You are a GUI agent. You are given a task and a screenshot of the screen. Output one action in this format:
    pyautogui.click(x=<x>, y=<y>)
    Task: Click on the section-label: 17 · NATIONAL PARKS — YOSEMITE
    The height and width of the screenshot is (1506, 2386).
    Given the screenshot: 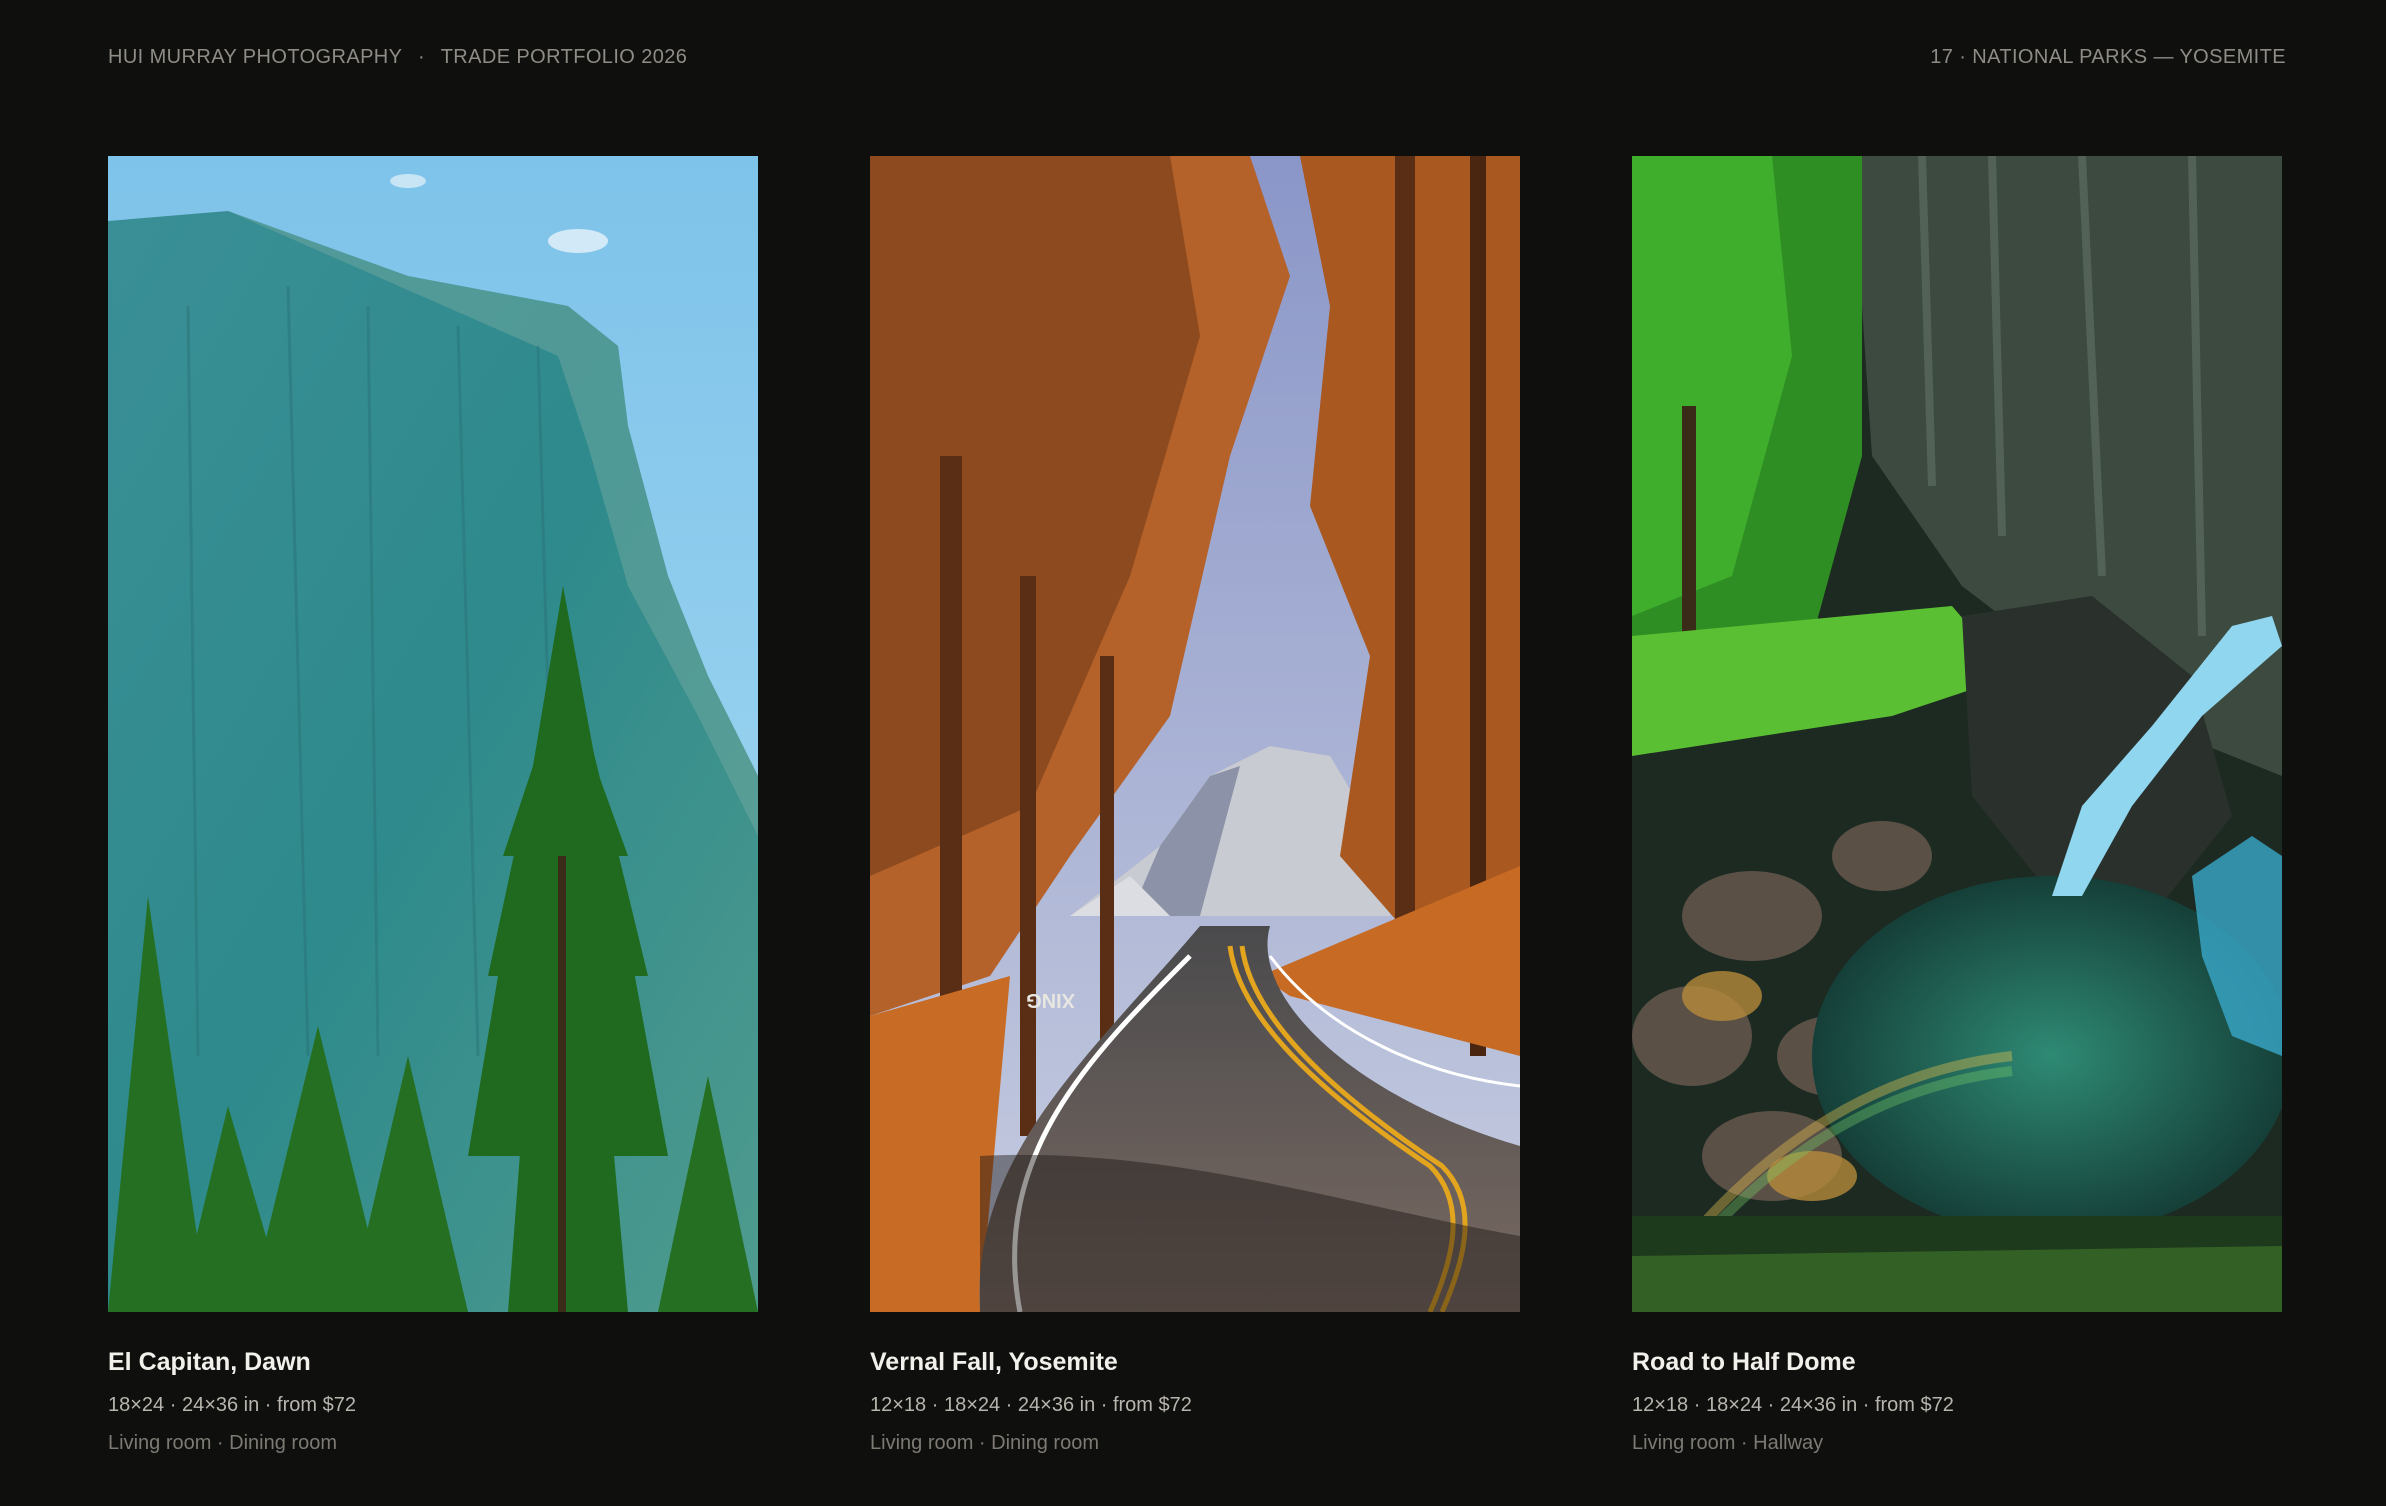 What is the action you would take?
    pyautogui.click(x=2108, y=57)
    